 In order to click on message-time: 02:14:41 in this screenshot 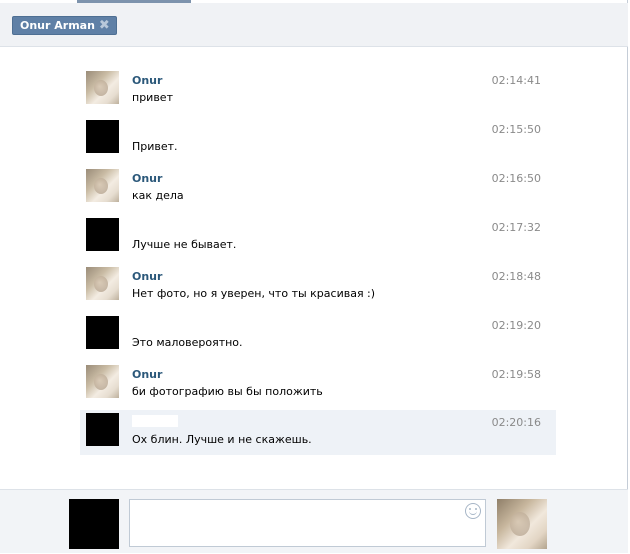, I will do `click(516, 80)`.